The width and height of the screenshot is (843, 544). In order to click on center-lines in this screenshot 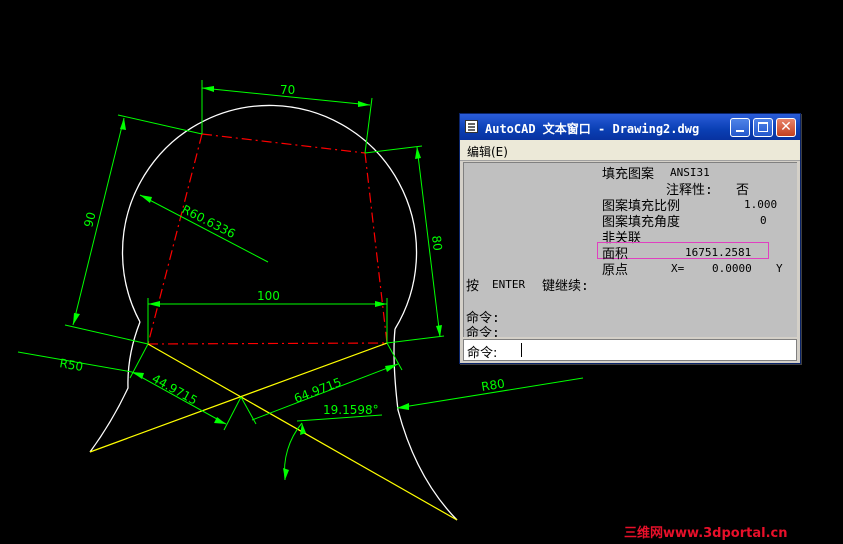, I will do `click(267, 239)`.